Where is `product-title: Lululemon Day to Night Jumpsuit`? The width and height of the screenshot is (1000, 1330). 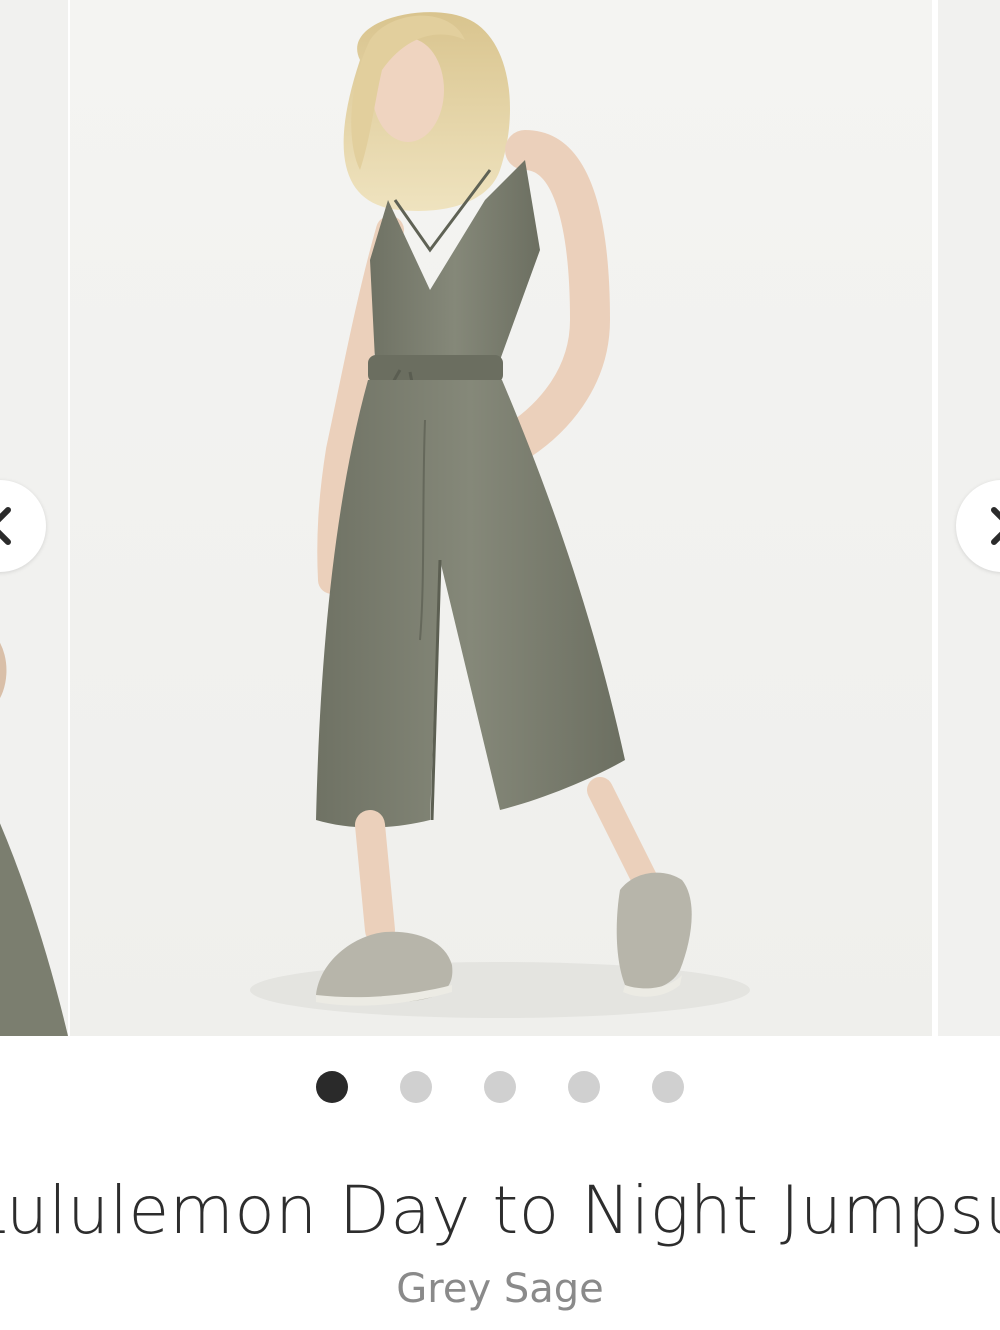 product-title: Lululemon Day to Night Jumpsuit is located at coordinates (500, 1210).